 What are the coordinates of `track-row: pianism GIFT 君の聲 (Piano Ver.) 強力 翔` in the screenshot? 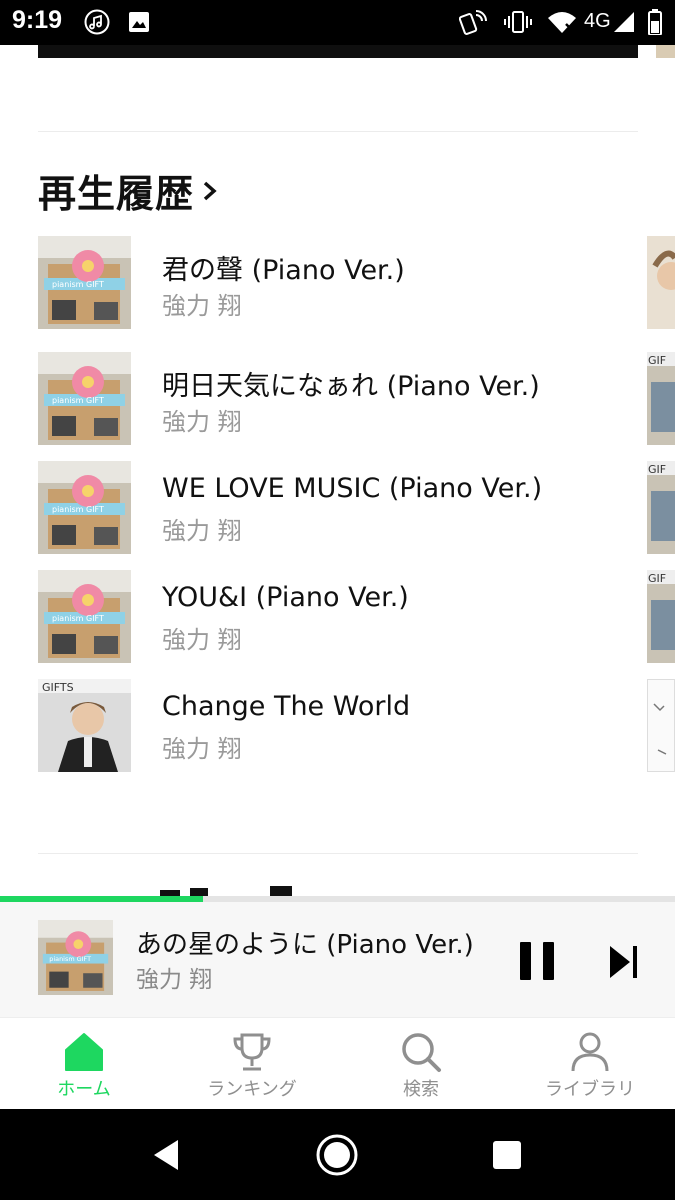 It's located at (338, 283).